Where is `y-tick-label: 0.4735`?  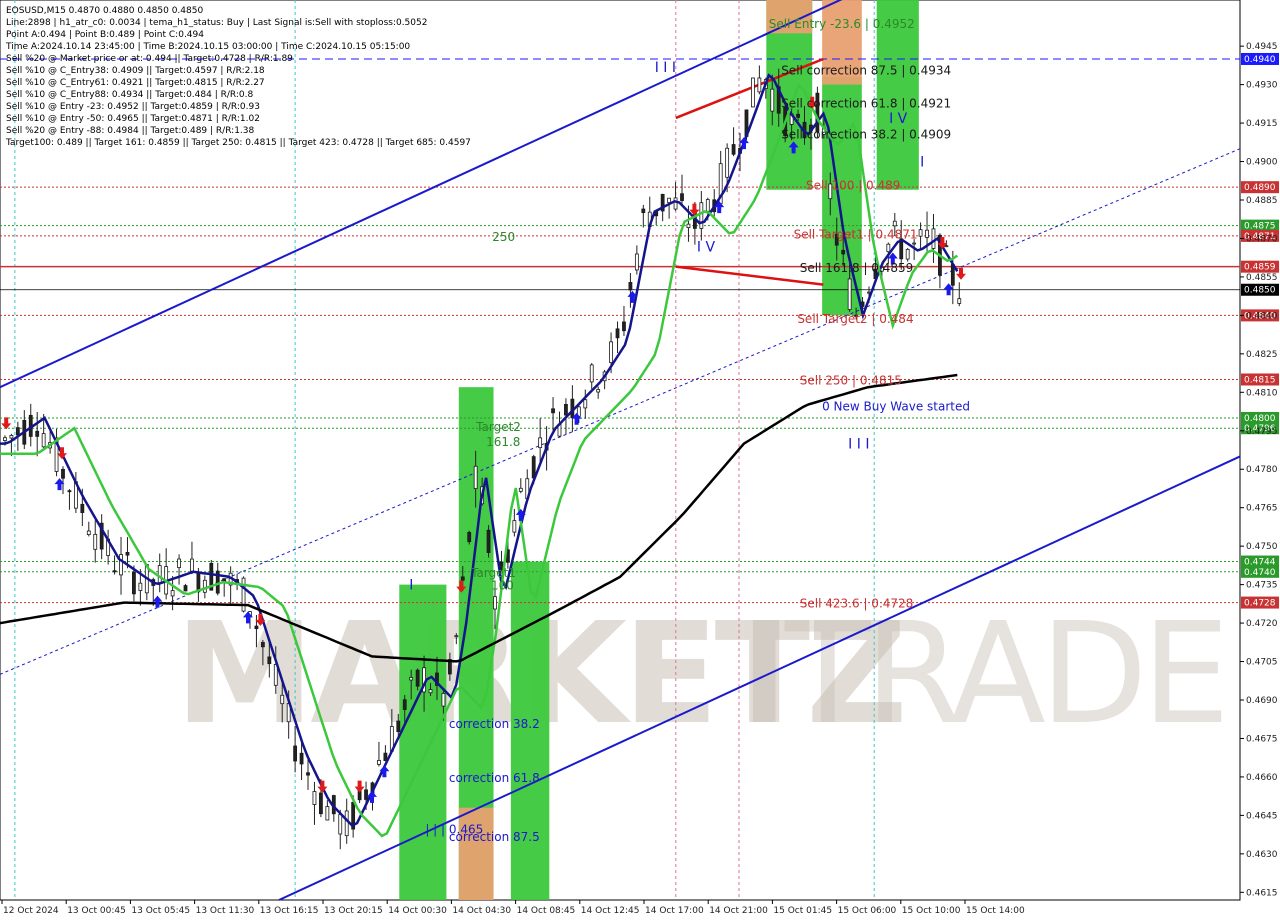
y-tick-label: 0.4735 is located at coordinates (1262, 586).